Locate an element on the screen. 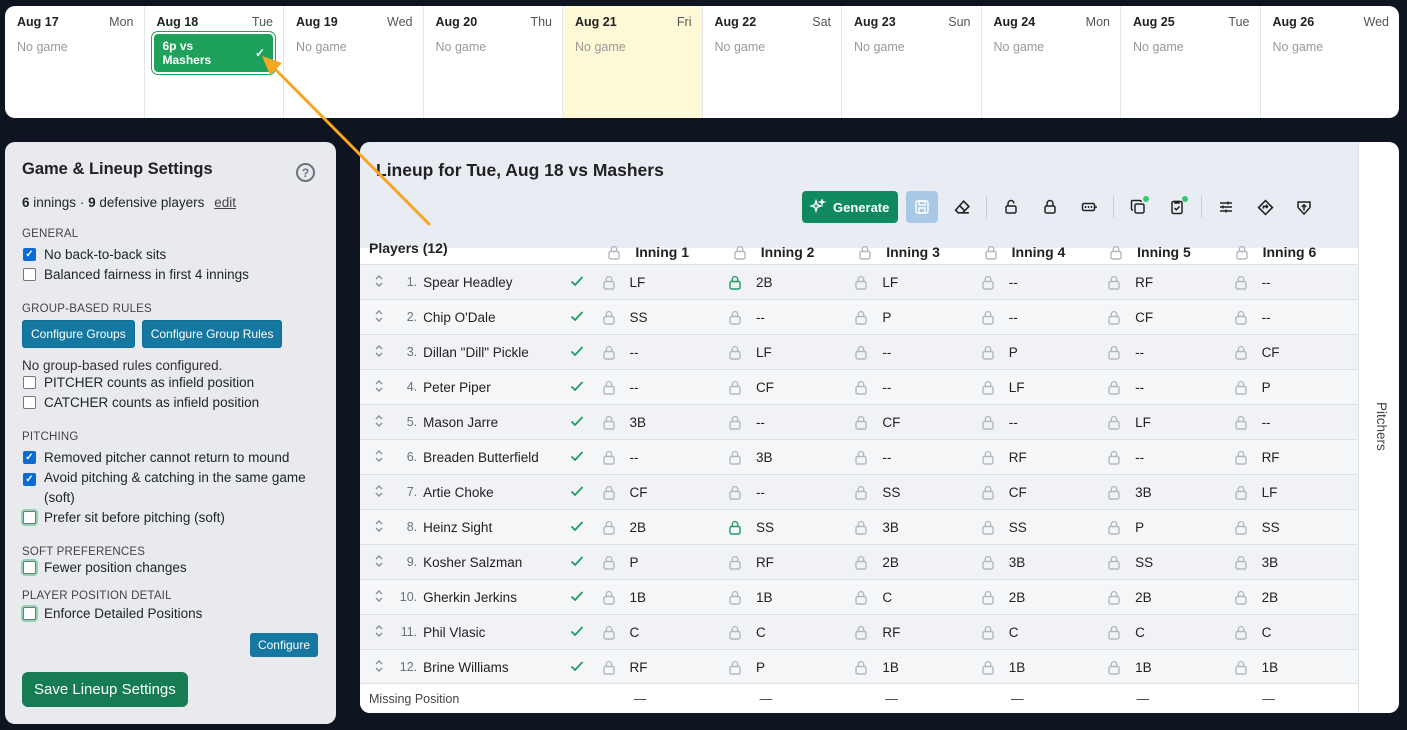 This screenshot has width=1407, height=730. table-row: 6. Breaden Butterfield -- 3B -- RF -- RF is located at coordinates (859, 456).